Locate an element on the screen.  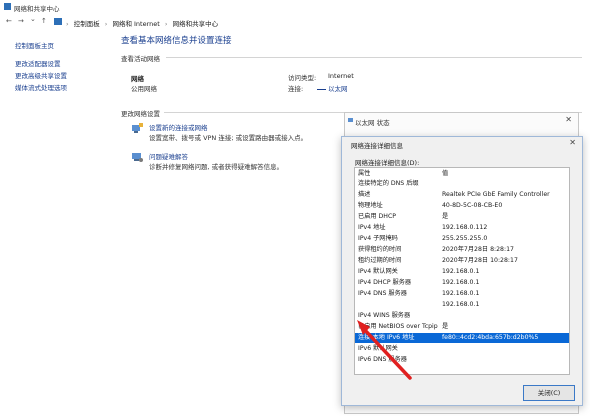
table-row: IPv4 DHCP 服务器 192.168.0.1 is located at coordinates (462, 283).